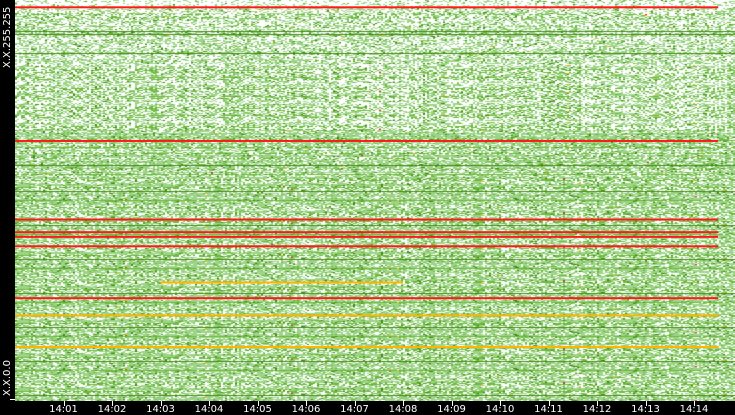 The height and width of the screenshot is (415, 735). Describe the element at coordinates (451, 409) in the screenshot. I see `x-tick-label: 14:09` at that location.